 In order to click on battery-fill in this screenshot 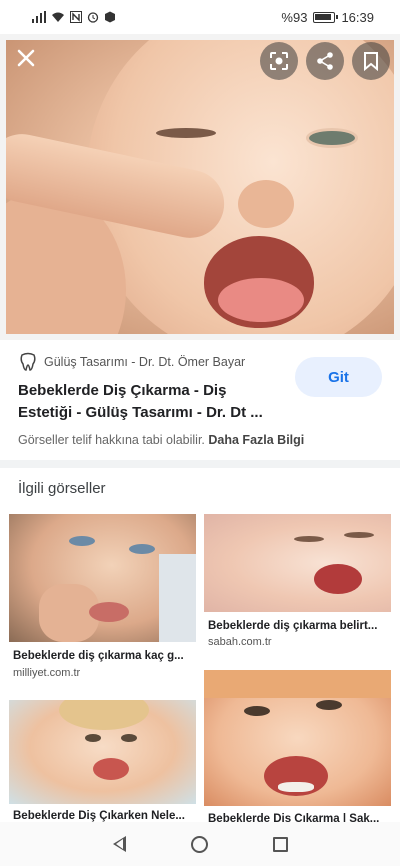, I will do `click(323, 16)`.